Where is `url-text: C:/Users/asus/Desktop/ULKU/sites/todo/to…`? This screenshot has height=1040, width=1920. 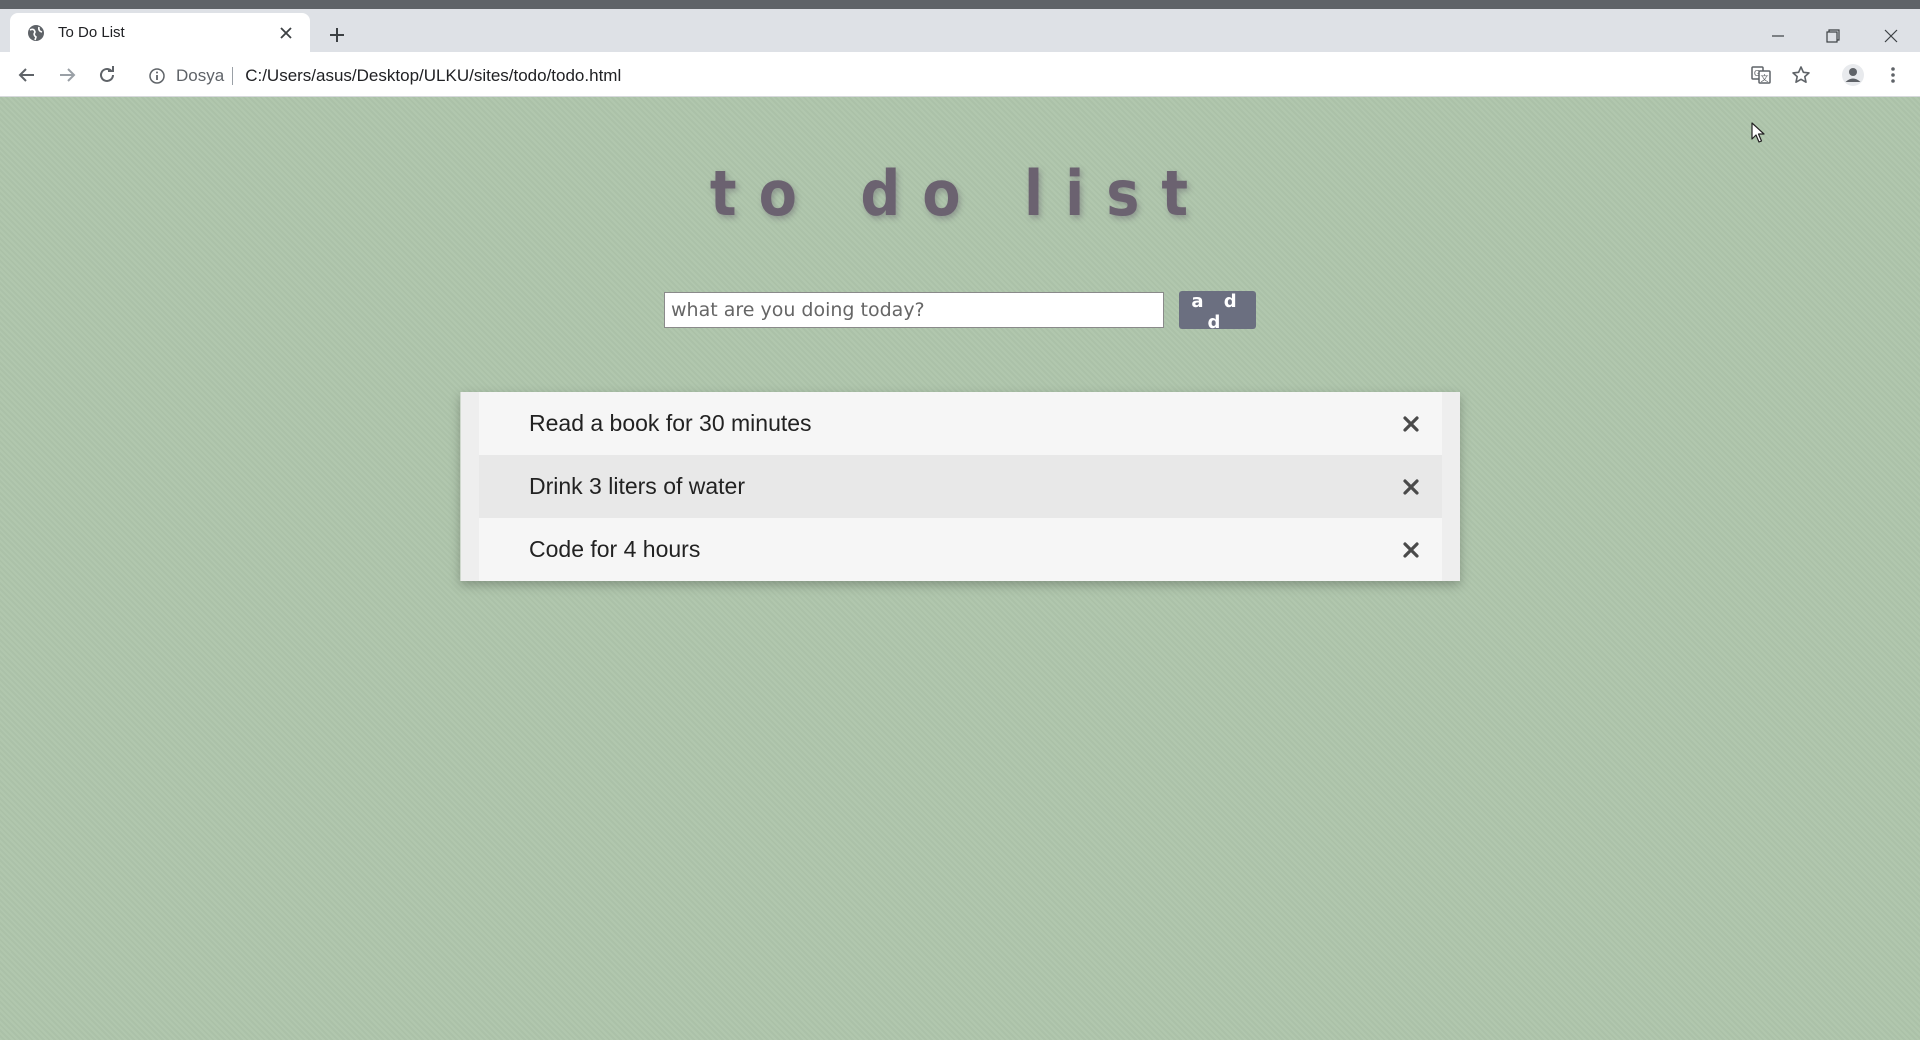
url-text: C:/Users/asus/Desktop/ULKU/sites/todo/to… is located at coordinates (433, 76).